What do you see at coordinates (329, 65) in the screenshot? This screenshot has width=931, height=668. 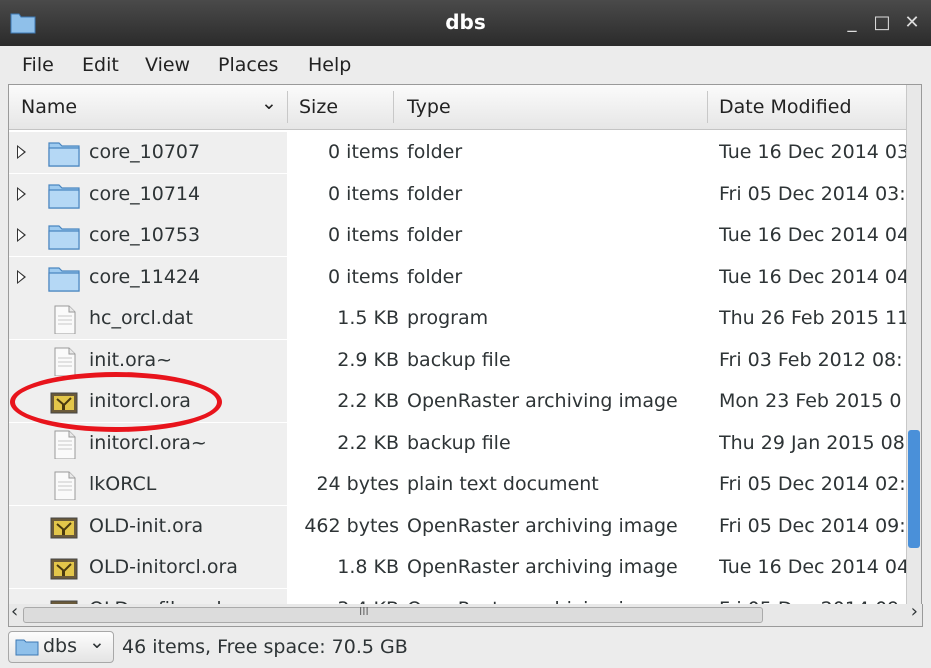 I see `menu-help: Help` at bounding box center [329, 65].